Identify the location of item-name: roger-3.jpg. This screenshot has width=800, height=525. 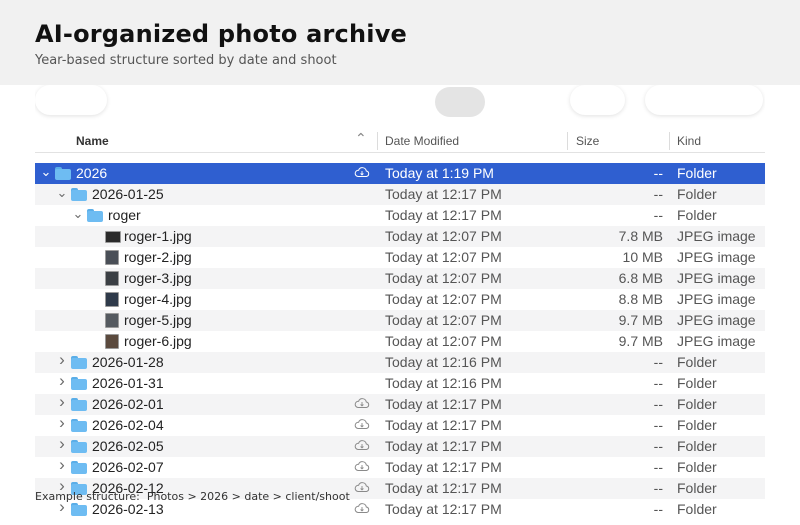
(158, 278).